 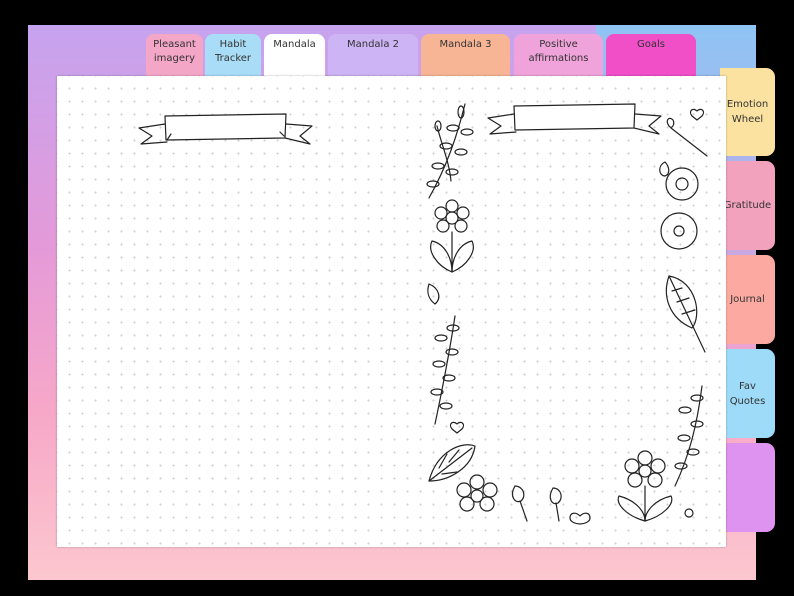 What do you see at coordinates (452, 236) in the screenshot?
I see `flower-doodle-left` at bounding box center [452, 236].